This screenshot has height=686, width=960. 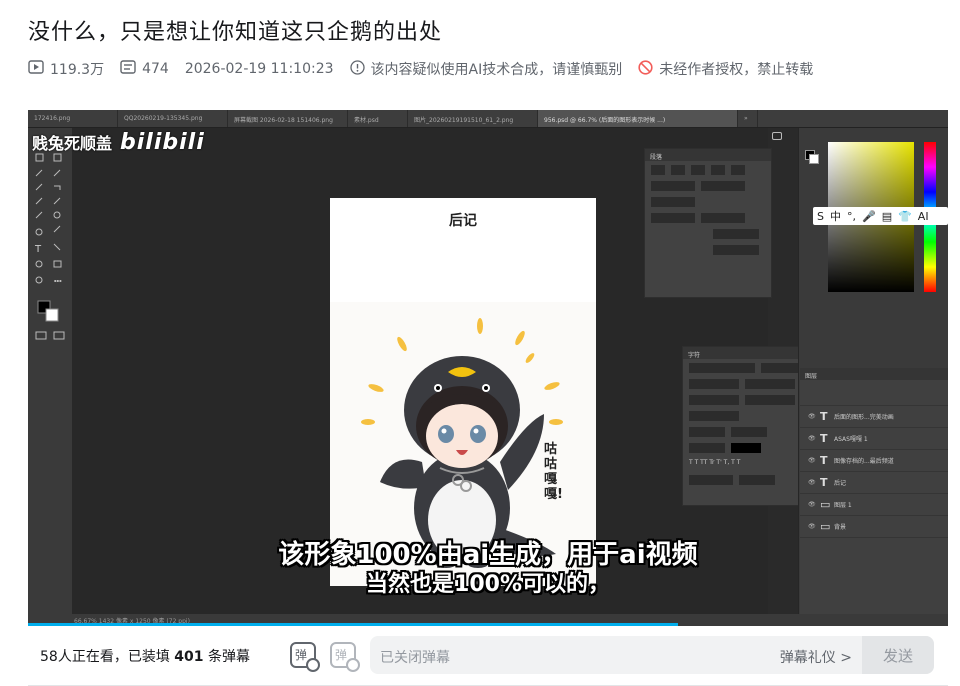 I want to click on doc-title: 后记, so click(x=463, y=221).